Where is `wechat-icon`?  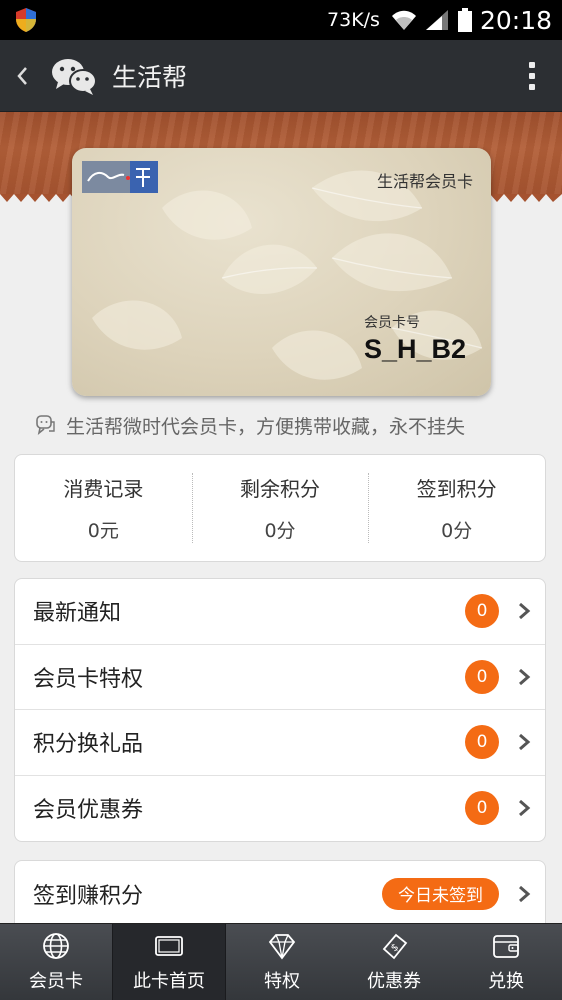
wechat-icon is located at coordinates (74, 76).